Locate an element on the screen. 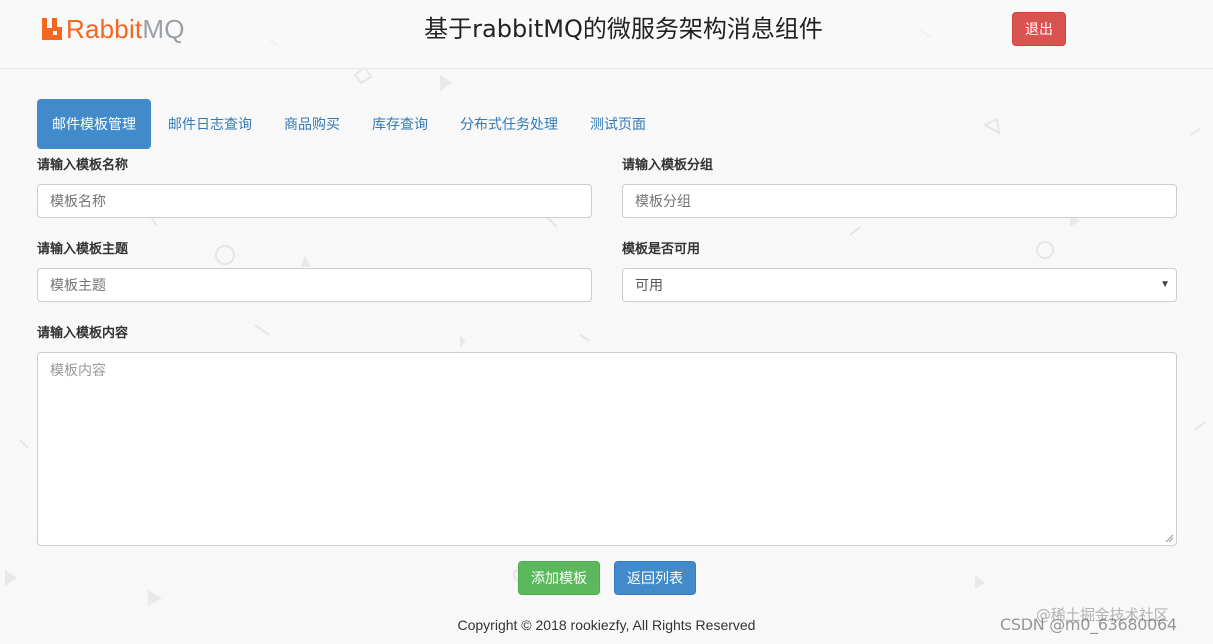 This screenshot has width=1213, height=644. add-template-button: 添加模板 is located at coordinates (559, 578).